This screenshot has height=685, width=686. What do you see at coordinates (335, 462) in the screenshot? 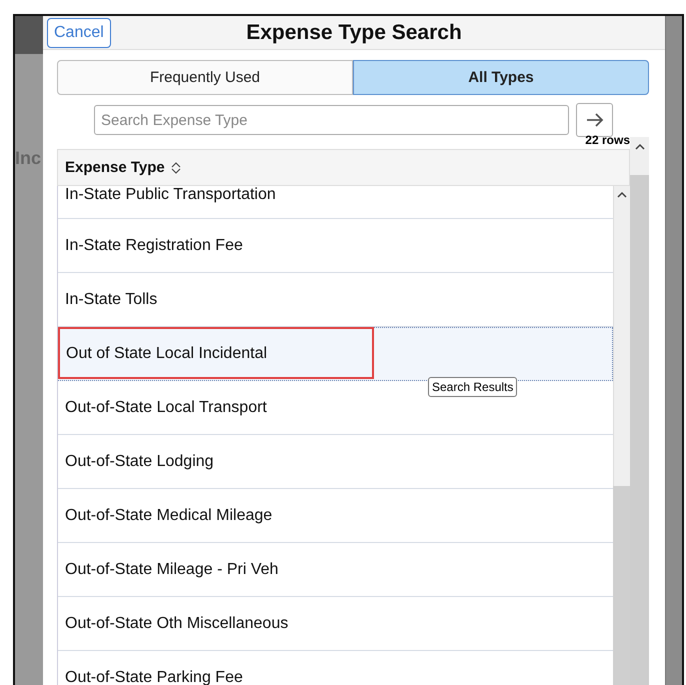
I see `list-row: Out-of-State Lodging` at bounding box center [335, 462].